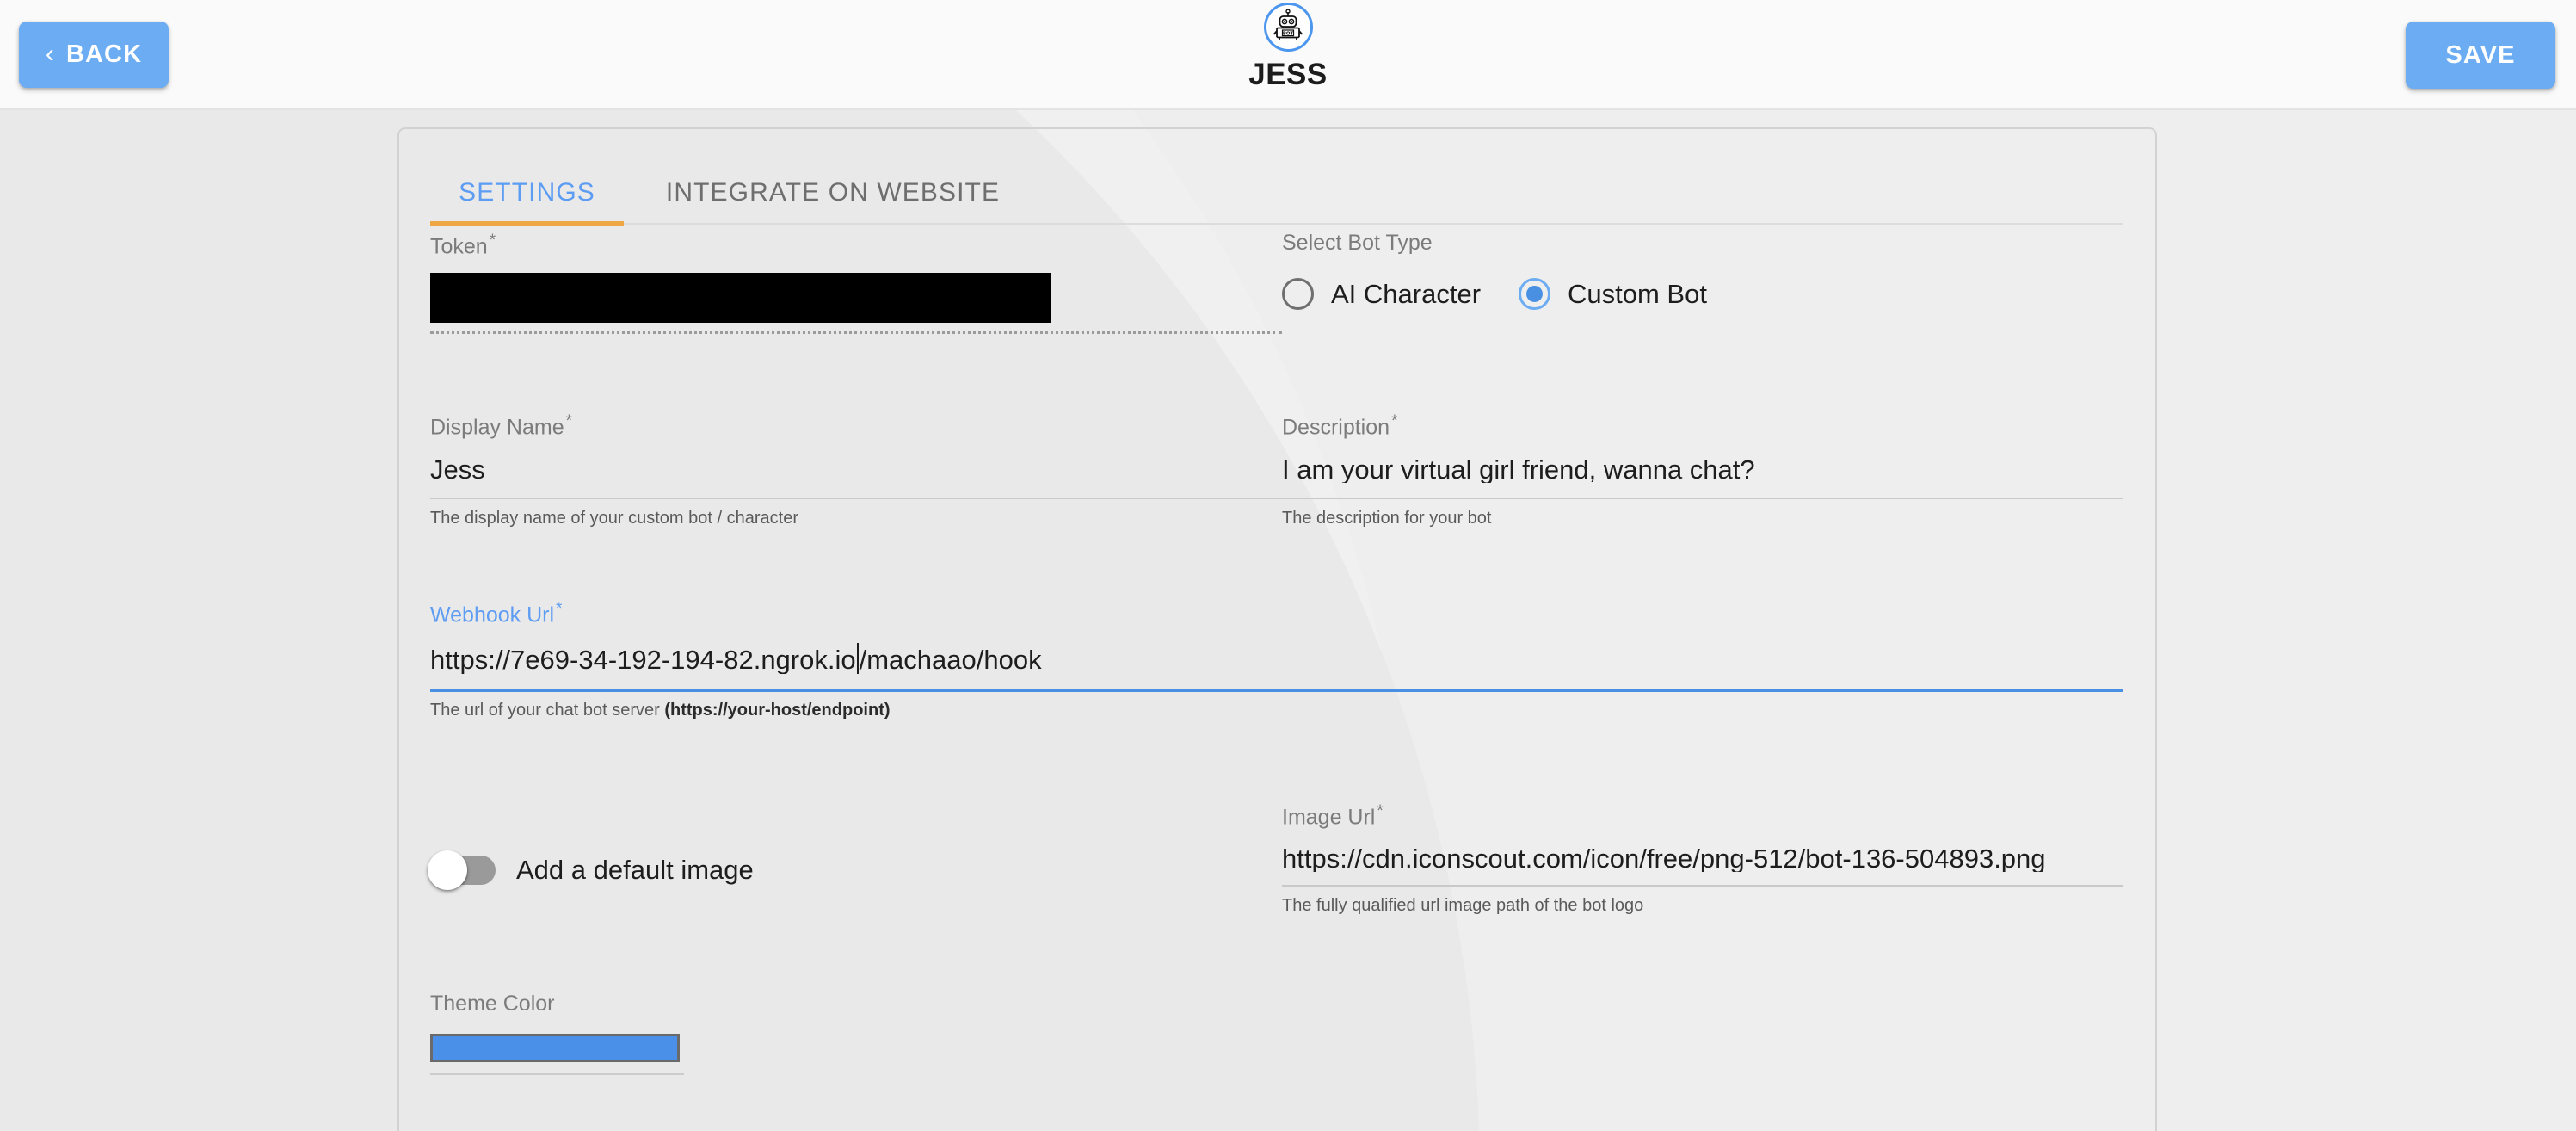 The image size is (2576, 1131). I want to click on token-field: Token *, so click(856, 283).